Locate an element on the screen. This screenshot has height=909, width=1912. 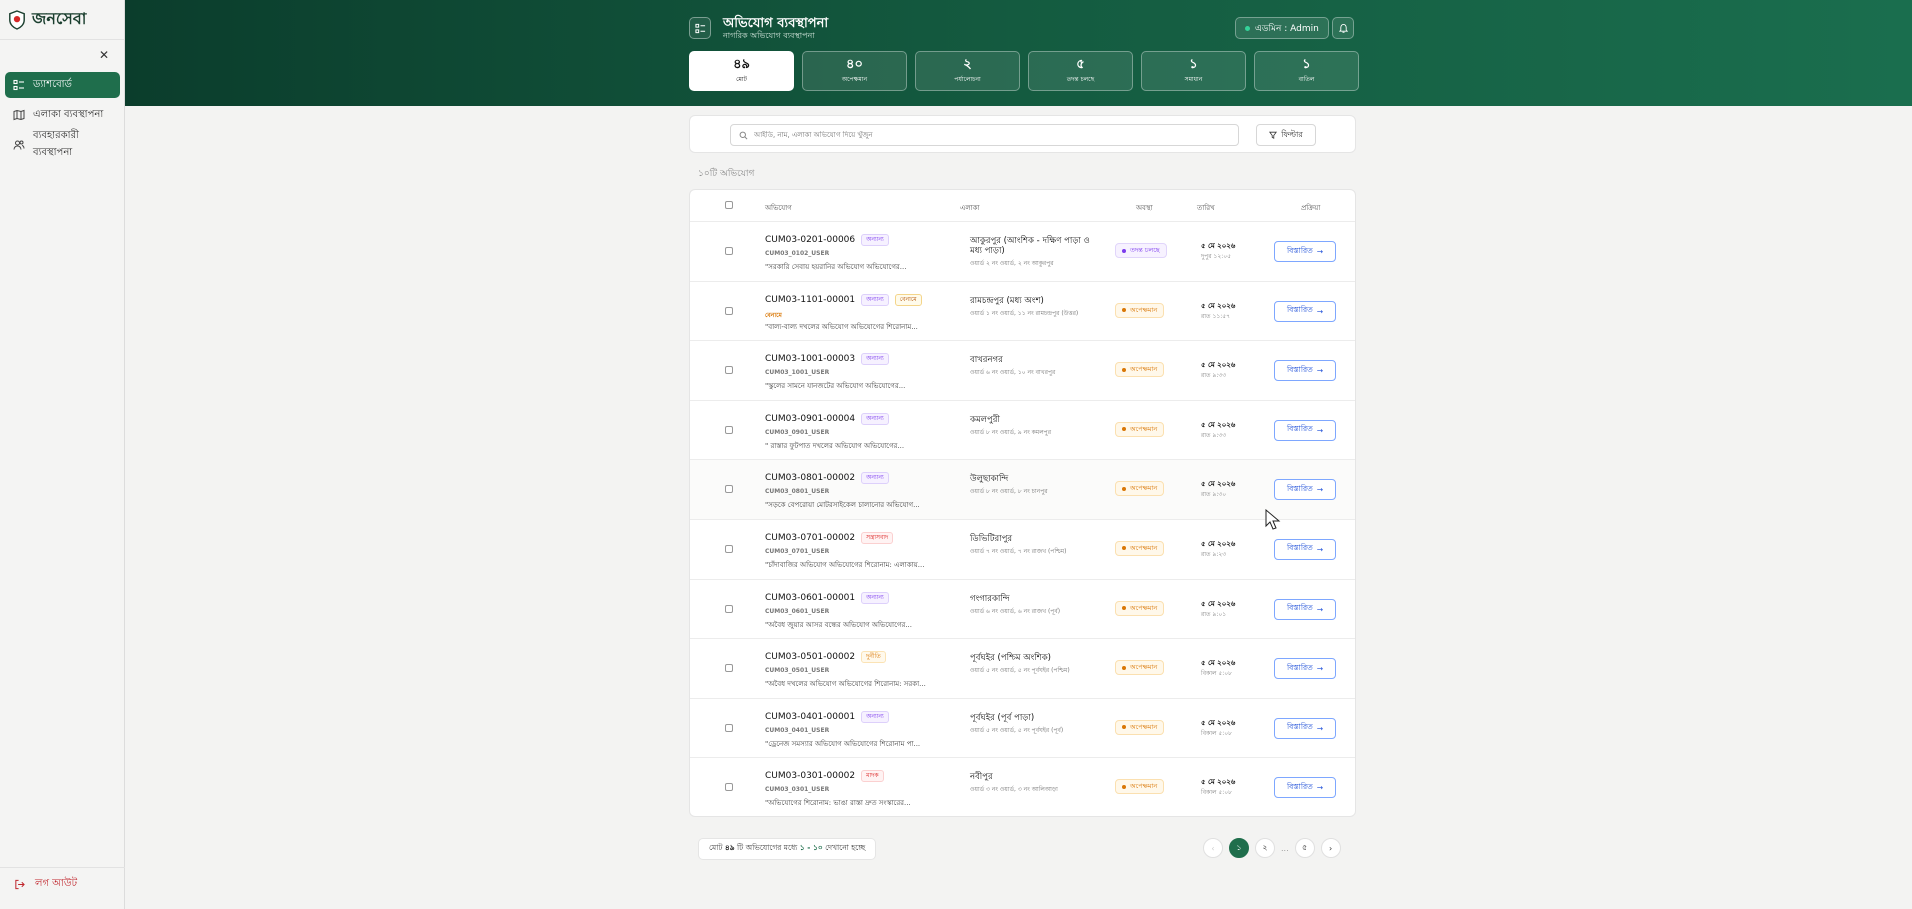
complaint-id: CUM03-1101-00001 is located at coordinates (810, 299).